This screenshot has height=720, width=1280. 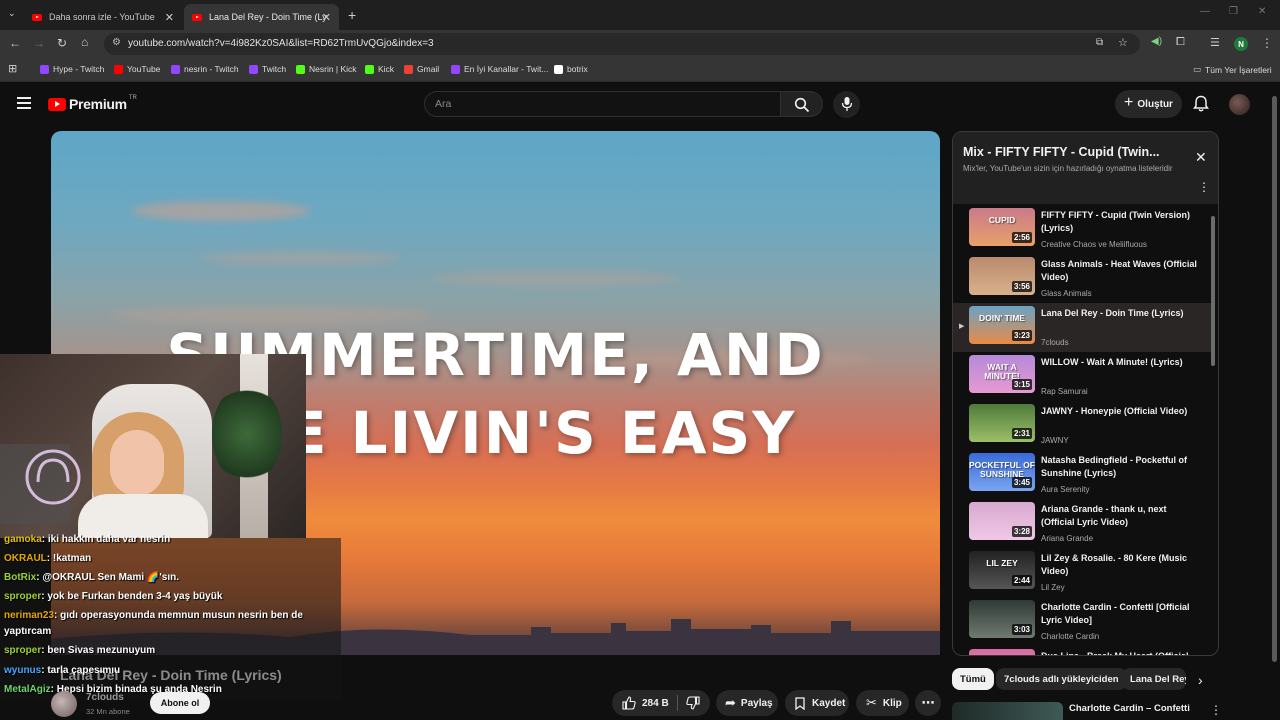 What do you see at coordinates (689, 703) in the screenshot?
I see `dislike-button` at bounding box center [689, 703].